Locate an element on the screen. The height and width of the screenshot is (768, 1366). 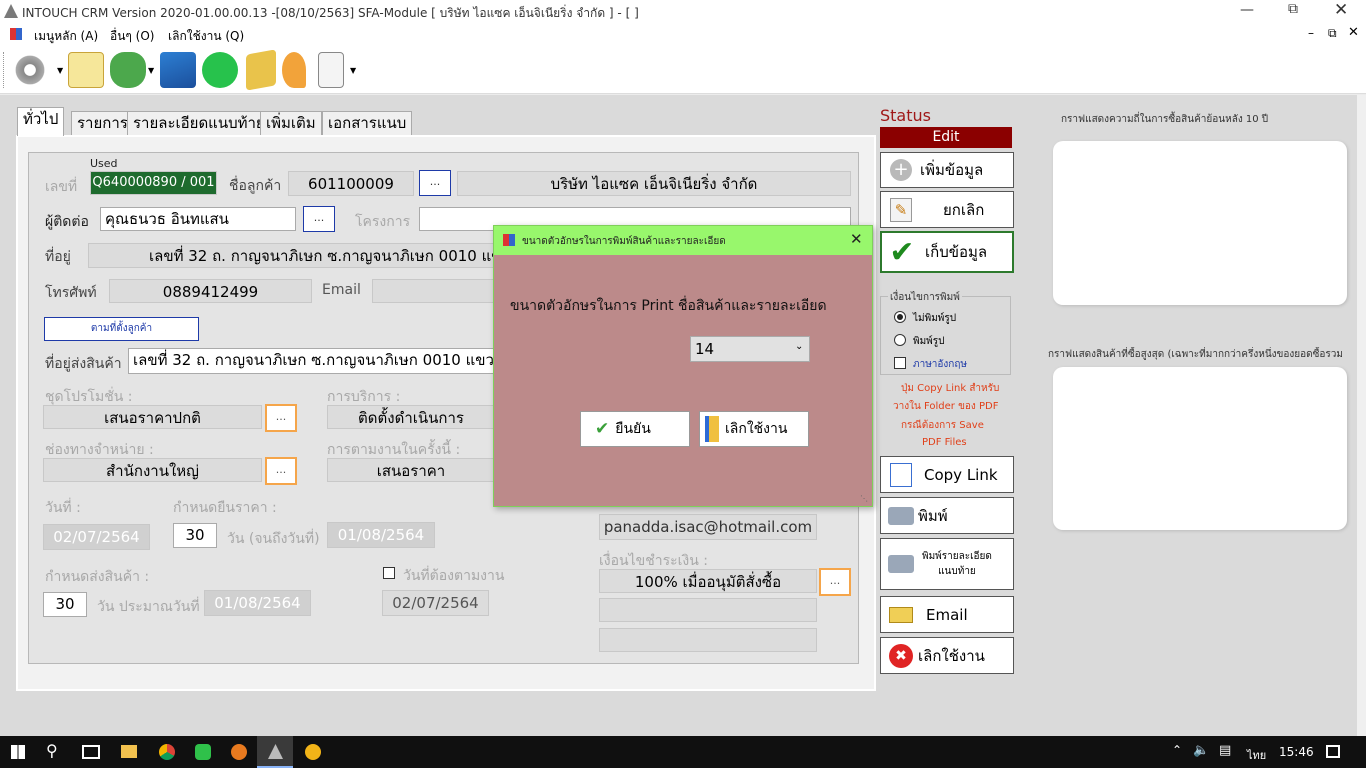
exit-button: ✖ เลิกใช้งาน is located at coordinates (947, 655).